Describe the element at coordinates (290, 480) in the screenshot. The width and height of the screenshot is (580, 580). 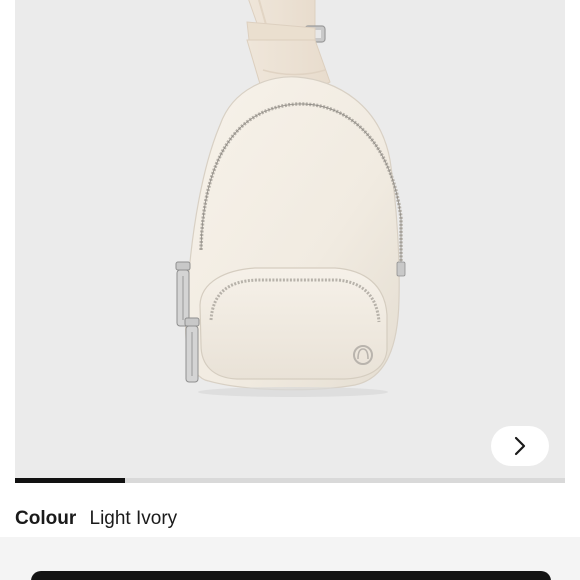
I see `gallery-progress-track` at that location.